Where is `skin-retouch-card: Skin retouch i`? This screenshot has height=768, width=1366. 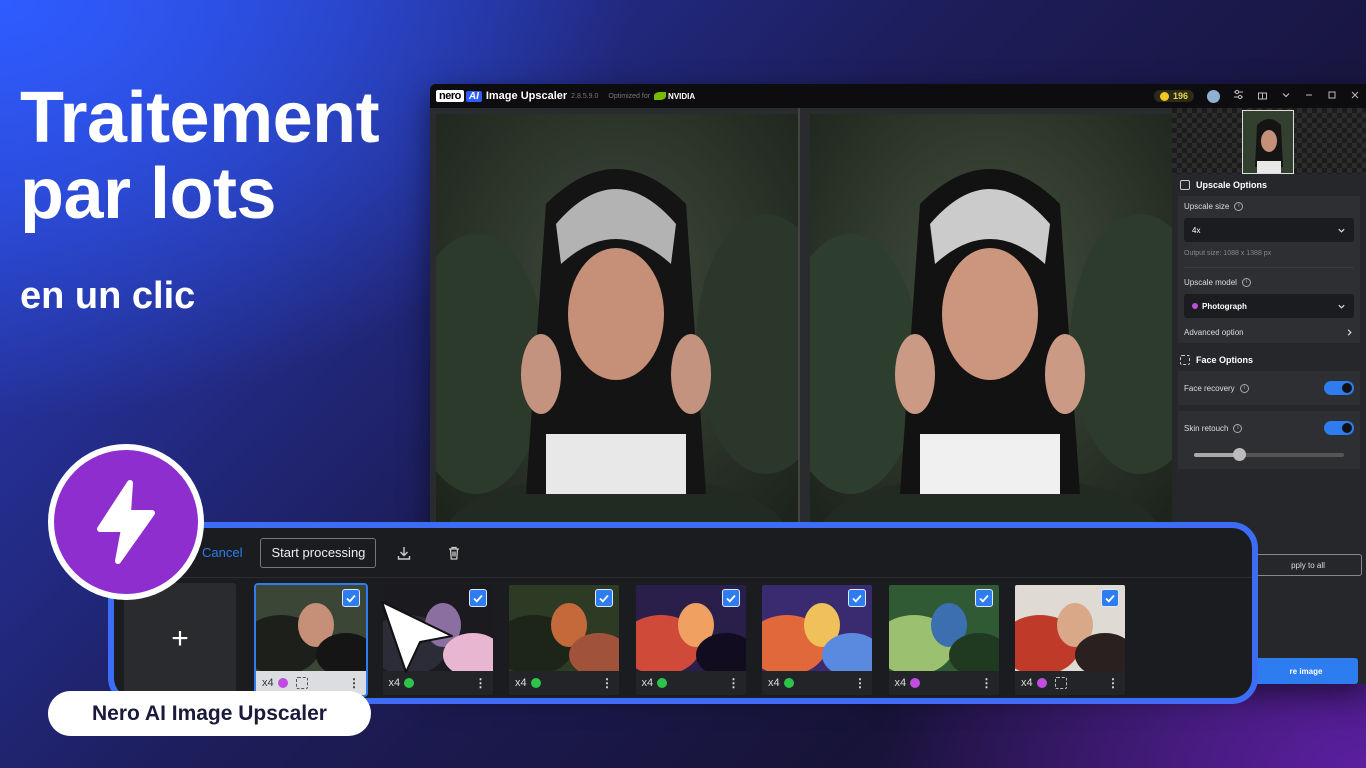 skin-retouch-card: Skin retouch i is located at coordinates (1269, 440).